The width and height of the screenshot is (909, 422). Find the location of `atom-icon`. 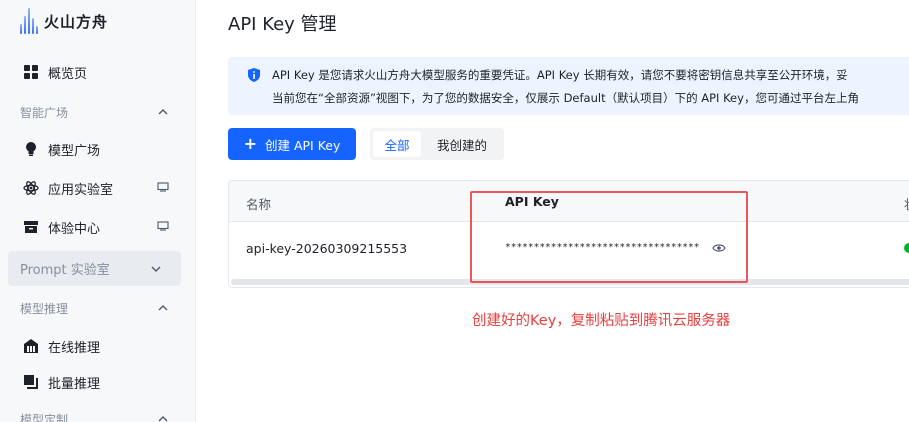

atom-icon is located at coordinates (31, 188).